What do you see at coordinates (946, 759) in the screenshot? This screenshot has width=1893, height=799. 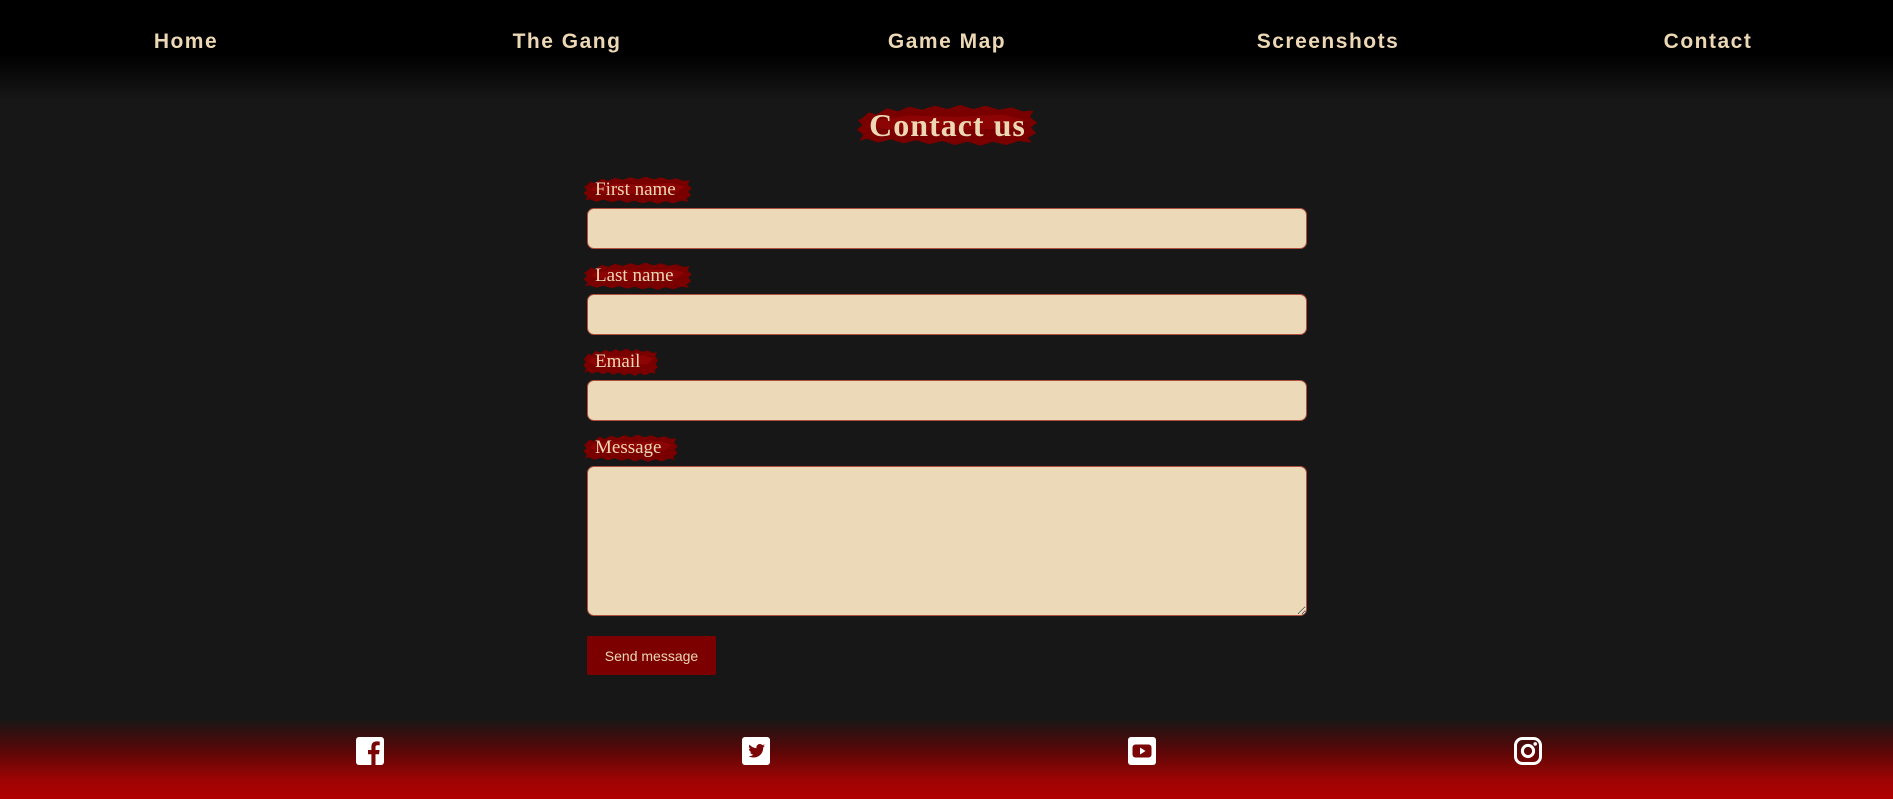 I see `footer` at bounding box center [946, 759].